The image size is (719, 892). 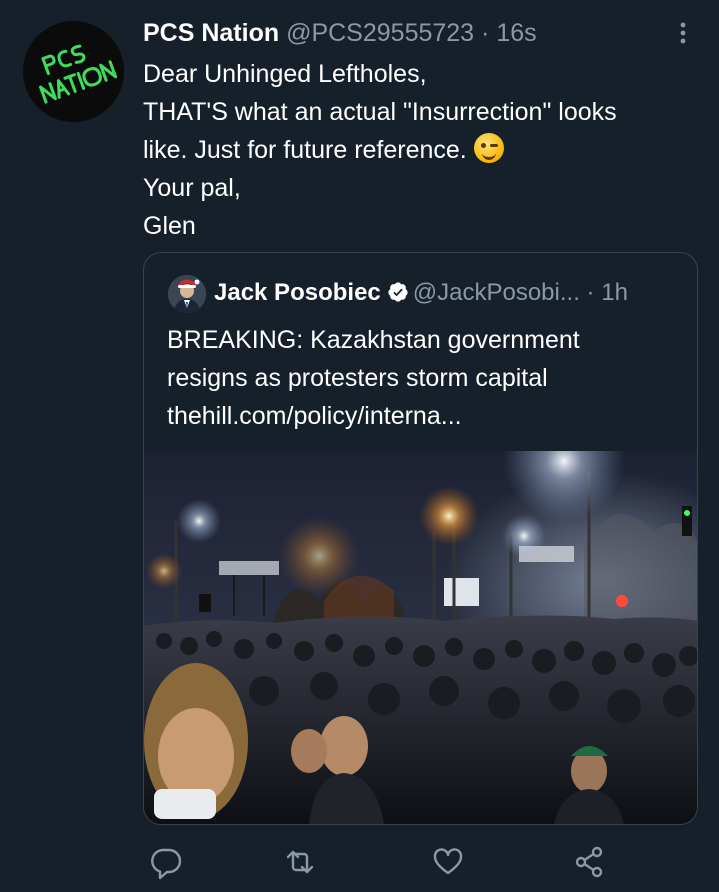 I want to click on tweet-line: like. Just for future reference., so click(x=423, y=150).